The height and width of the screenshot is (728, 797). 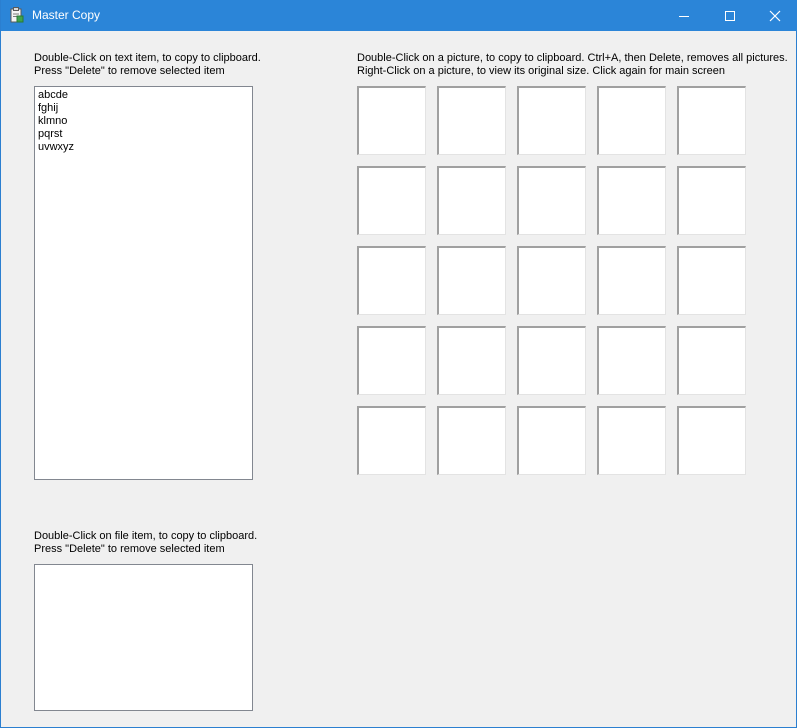 What do you see at coordinates (17, 15) in the screenshot?
I see `clipboard-app-icon` at bounding box center [17, 15].